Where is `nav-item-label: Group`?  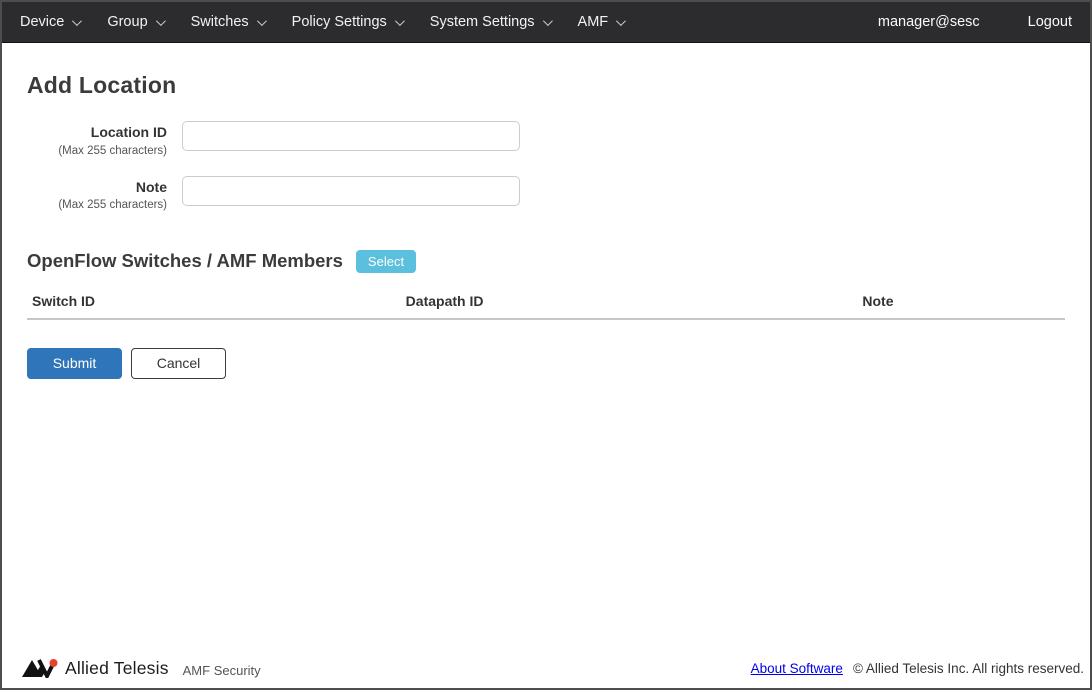 nav-item-label: Group is located at coordinates (127, 22).